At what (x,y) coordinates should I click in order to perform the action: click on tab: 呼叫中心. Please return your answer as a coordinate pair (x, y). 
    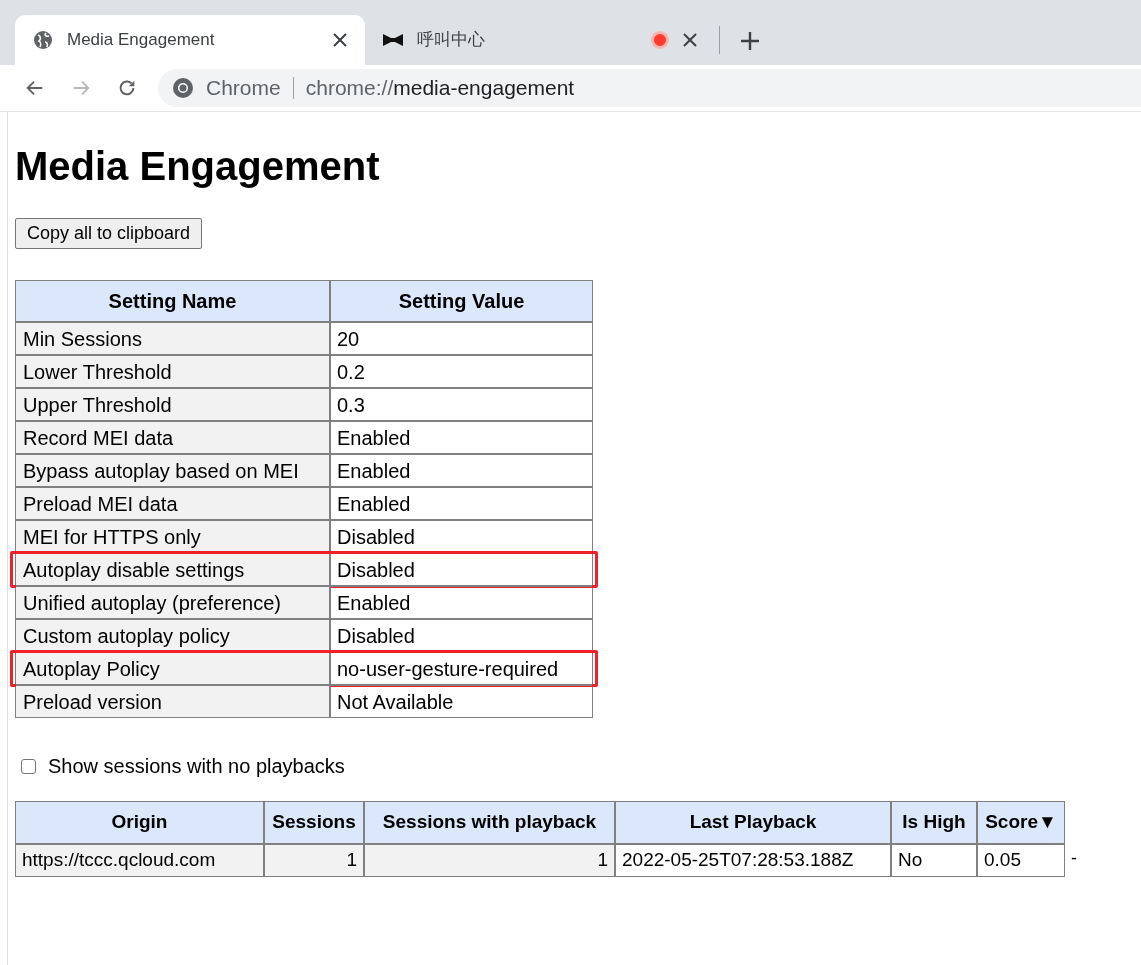
    Looking at the image, I should click on (540, 40).